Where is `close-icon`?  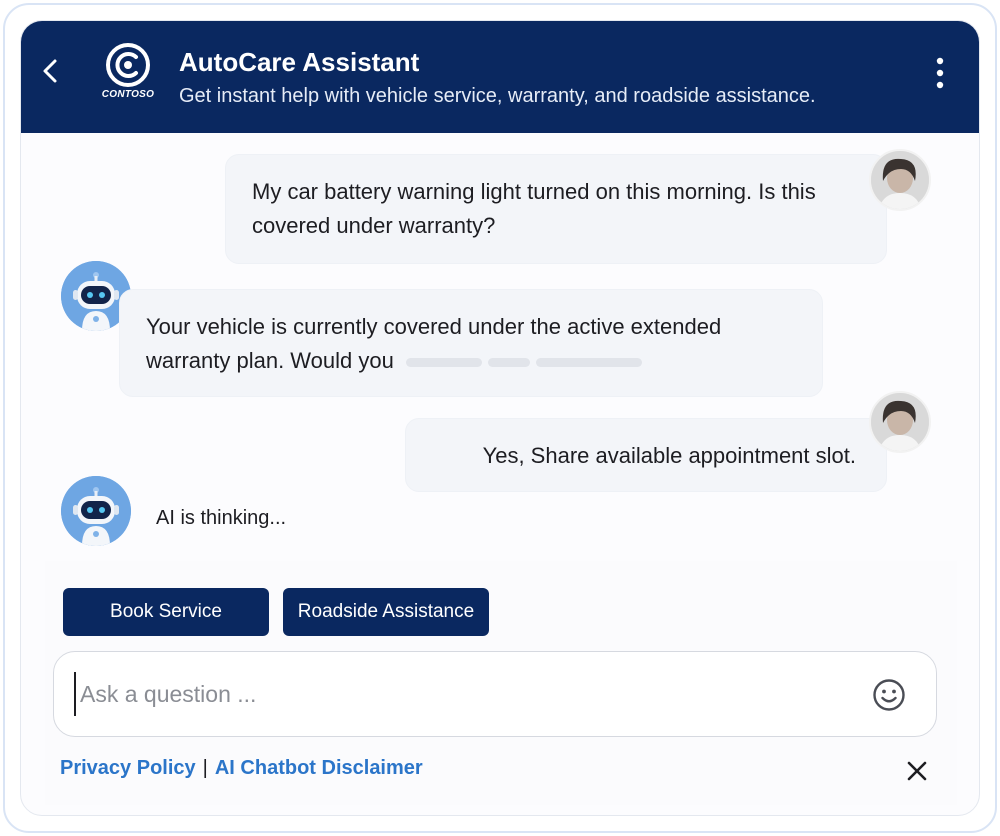 close-icon is located at coordinates (917, 771).